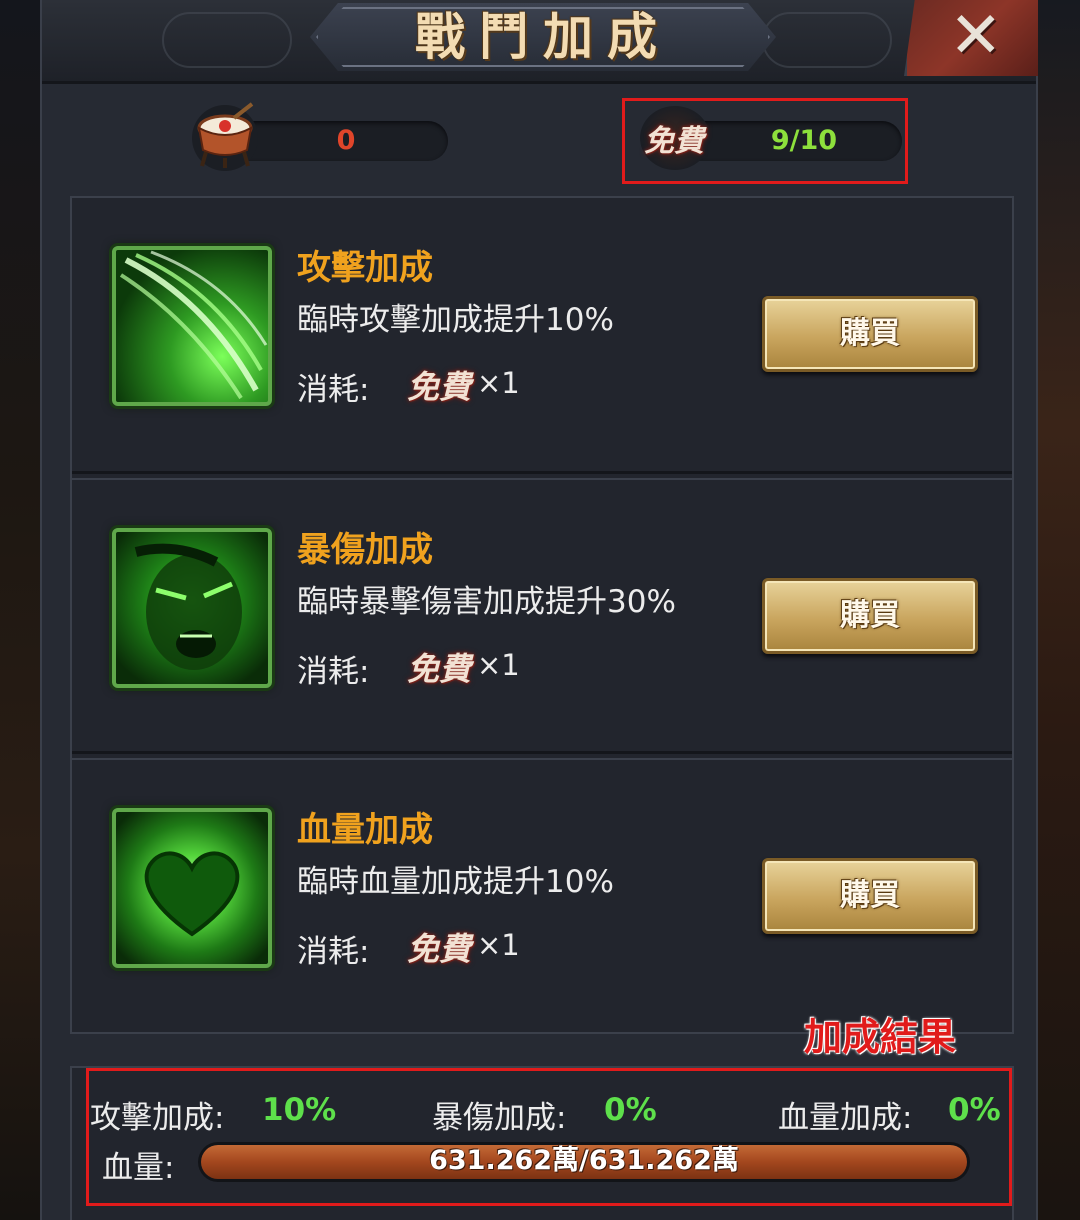 This screenshot has width=1080, height=1220. What do you see at coordinates (227, 40) in the screenshot?
I see `header-ornament-left` at bounding box center [227, 40].